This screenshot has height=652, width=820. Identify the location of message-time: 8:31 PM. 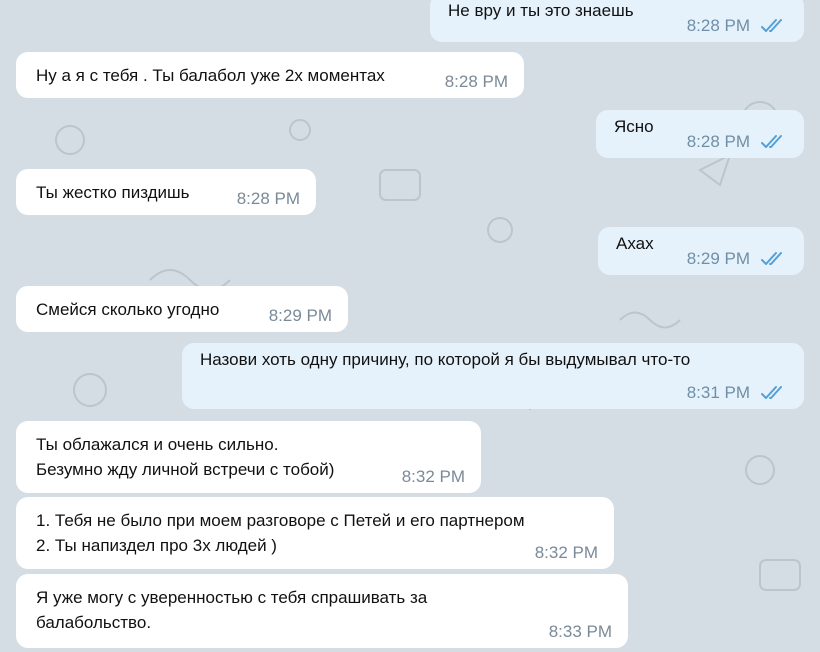
(718, 392).